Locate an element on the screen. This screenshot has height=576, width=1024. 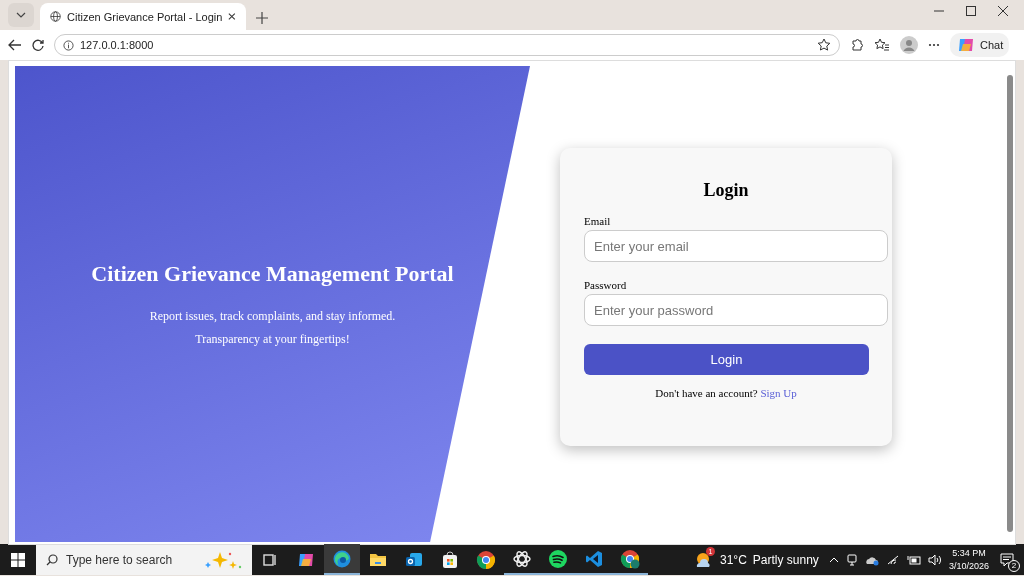
notification-icon is located at coordinates (1007, 559).